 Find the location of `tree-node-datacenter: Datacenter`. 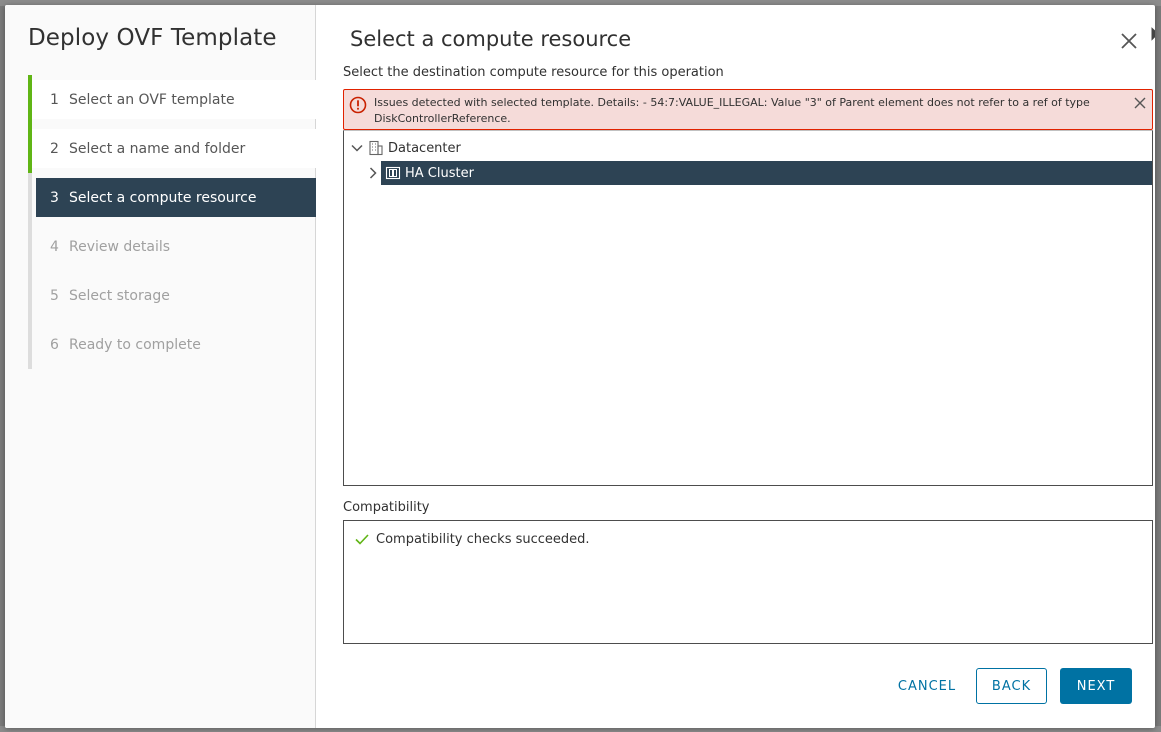

tree-node-datacenter: Datacenter is located at coordinates (405, 148).